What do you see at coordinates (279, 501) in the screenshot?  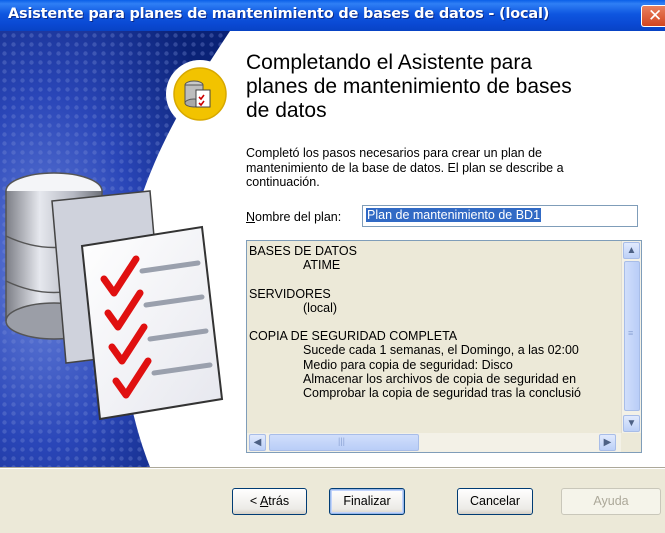 I see `back-button-label: trás` at bounding box center [279, 501].